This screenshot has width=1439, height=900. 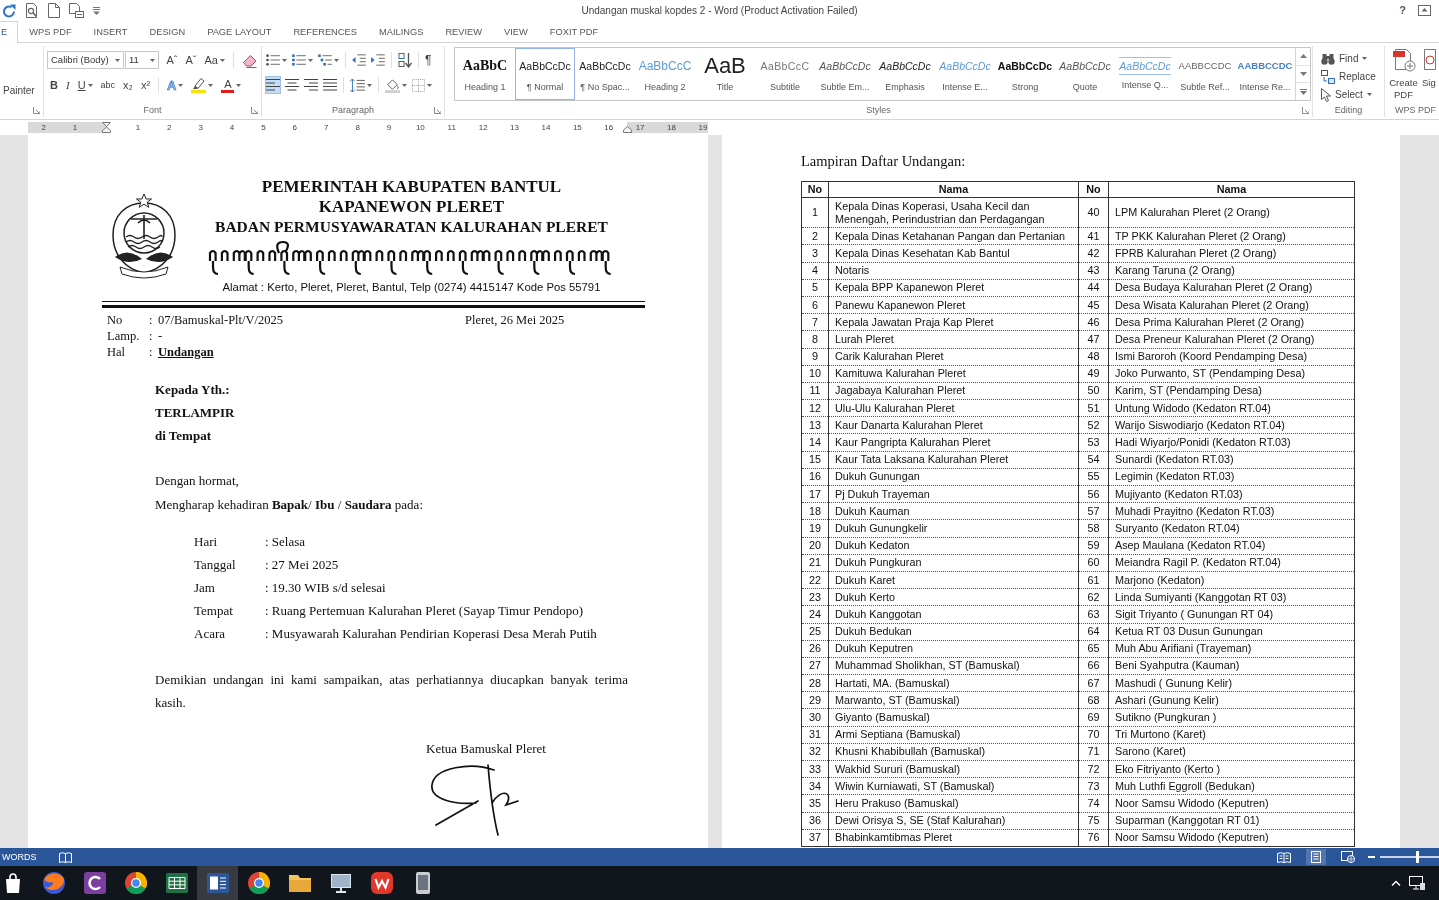 What do you see at coordinates (1093, 700) in the screenshot?
I see `table-cell: 68` at bounding box center [1093, 700].